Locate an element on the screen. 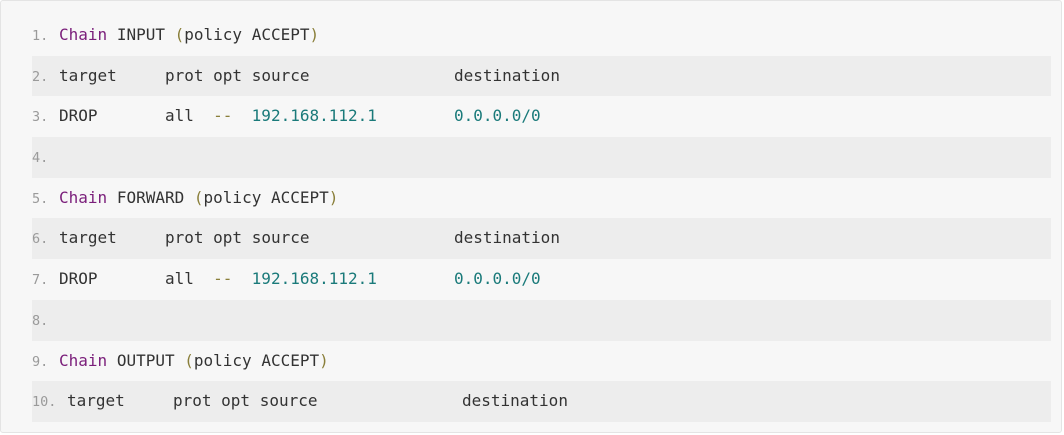 This screenshot has width=1064, height=435. code-line: 2. target prot opt source destination is located at coordinates (541, 76).